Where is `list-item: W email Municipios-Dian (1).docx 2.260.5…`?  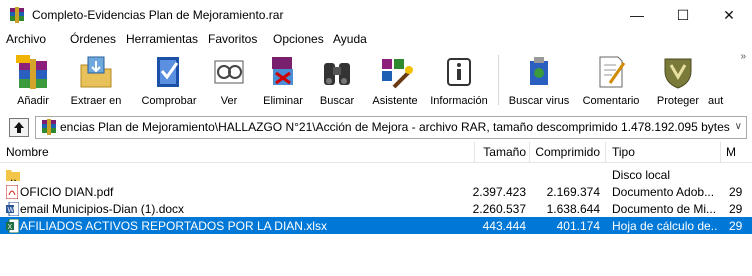
list-item: W email Municipios-Dian (1).docx 2.260.5… is located at coordinates (376, 208).